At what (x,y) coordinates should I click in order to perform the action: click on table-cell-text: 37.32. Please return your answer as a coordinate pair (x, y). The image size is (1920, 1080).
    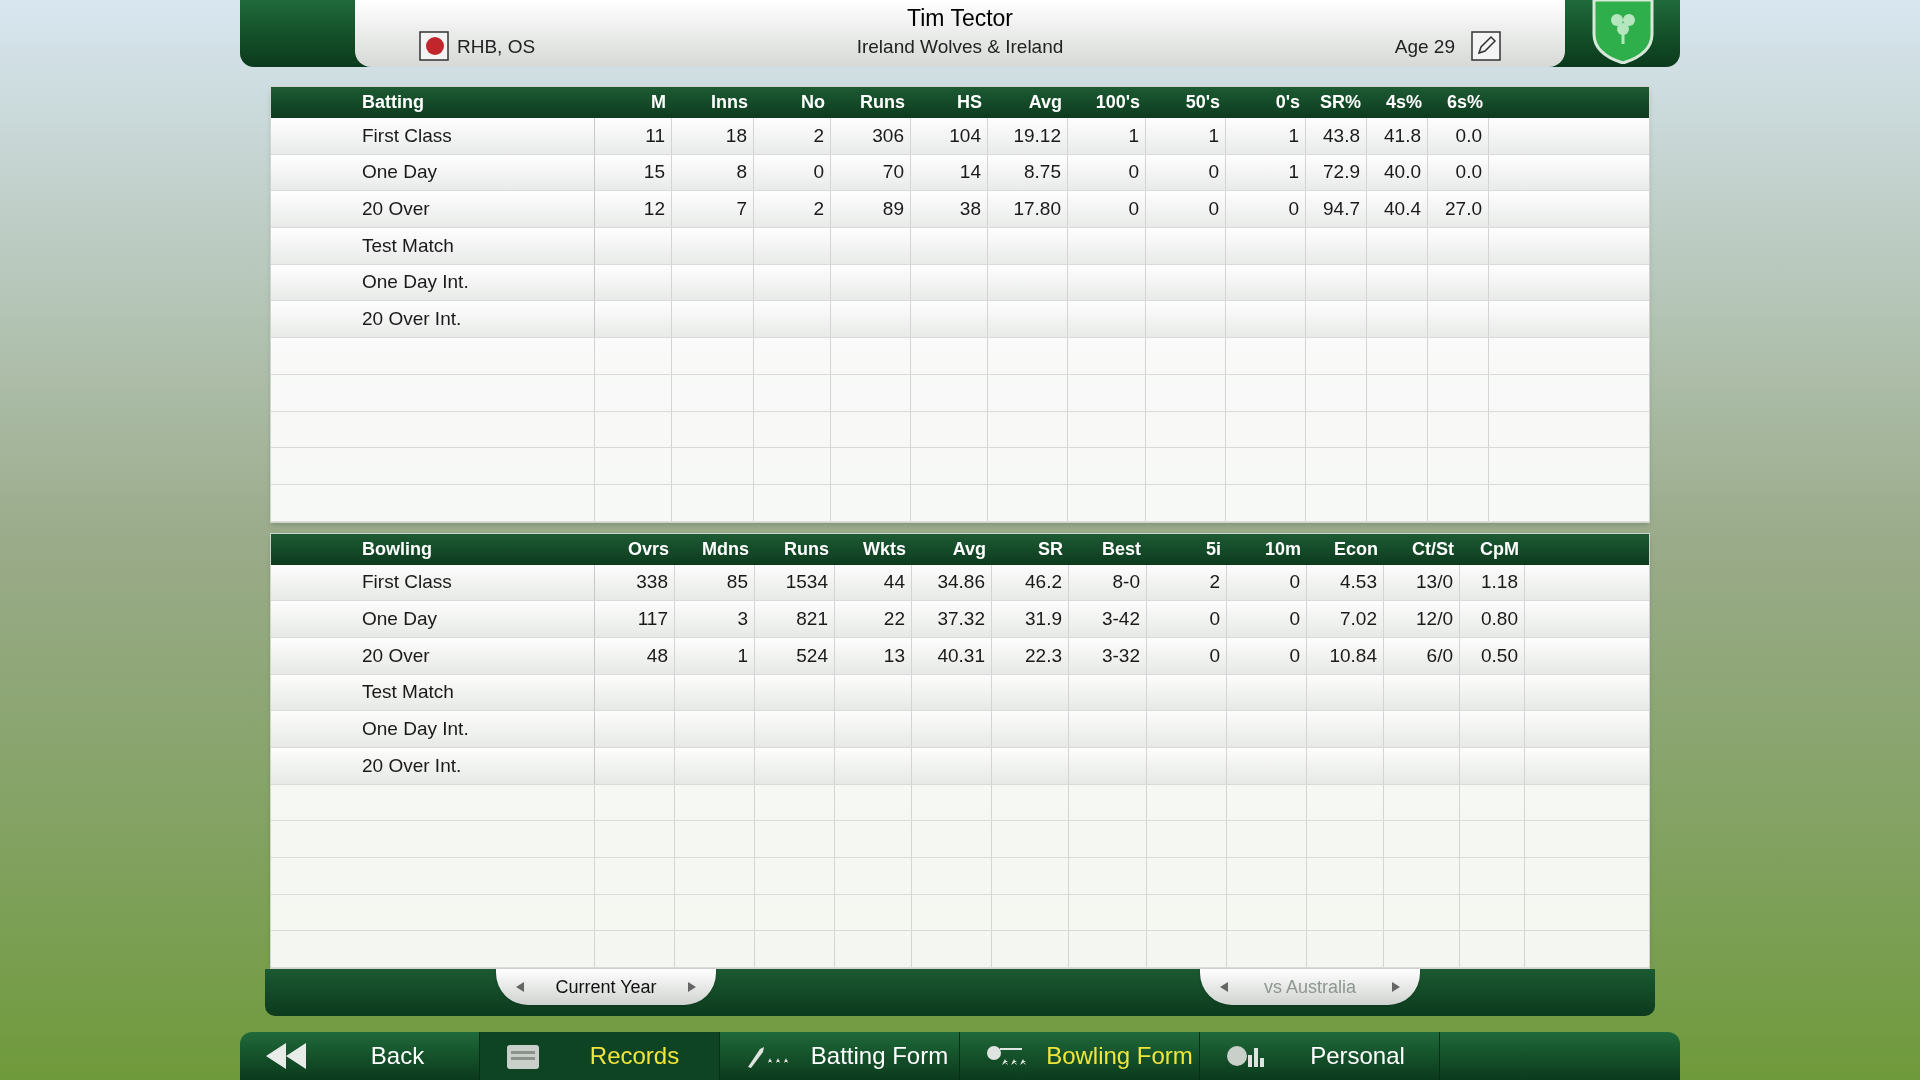
    Looking at the image, I should click on (961, 618).